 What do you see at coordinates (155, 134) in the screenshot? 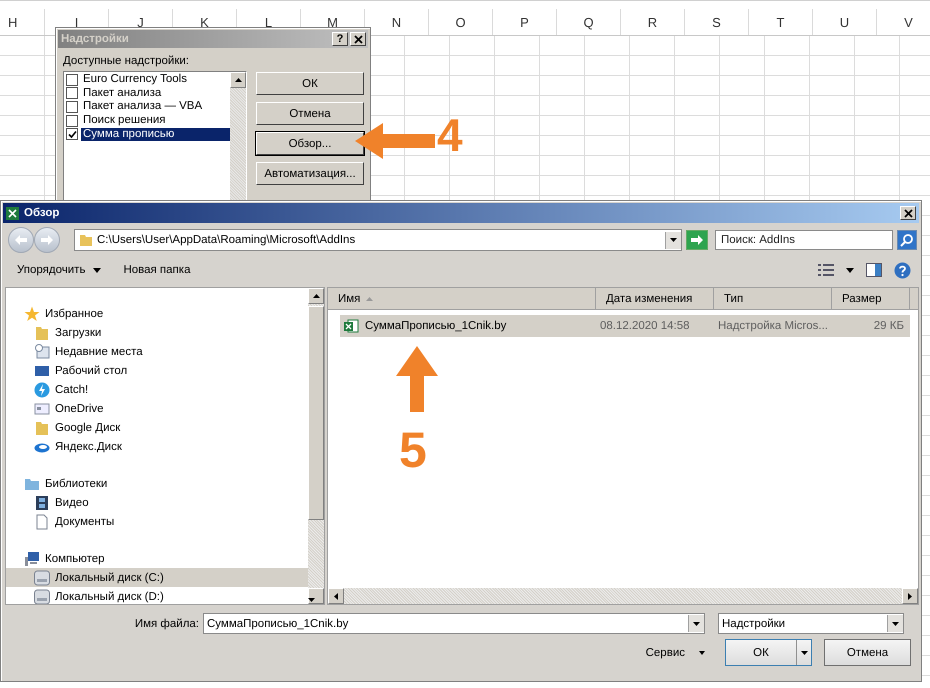
I see `addin-item: Сумма прописью` at bounding box center [155, 134].